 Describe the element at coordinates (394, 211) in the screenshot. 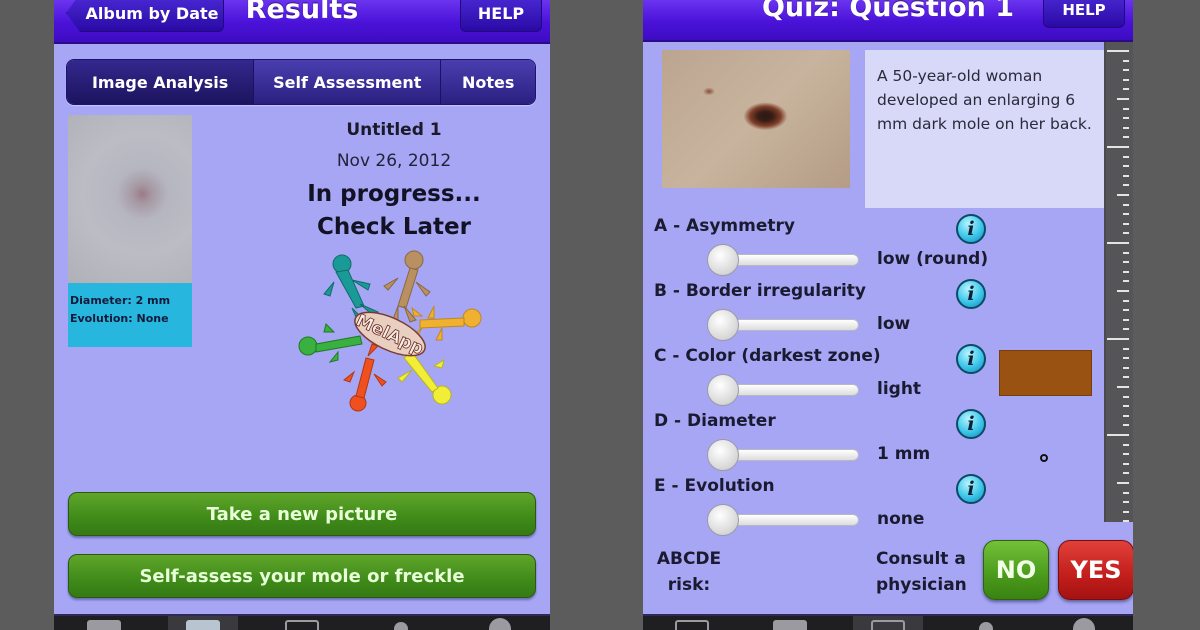

I see `analysis-status: In progress... Check Later` at that location.